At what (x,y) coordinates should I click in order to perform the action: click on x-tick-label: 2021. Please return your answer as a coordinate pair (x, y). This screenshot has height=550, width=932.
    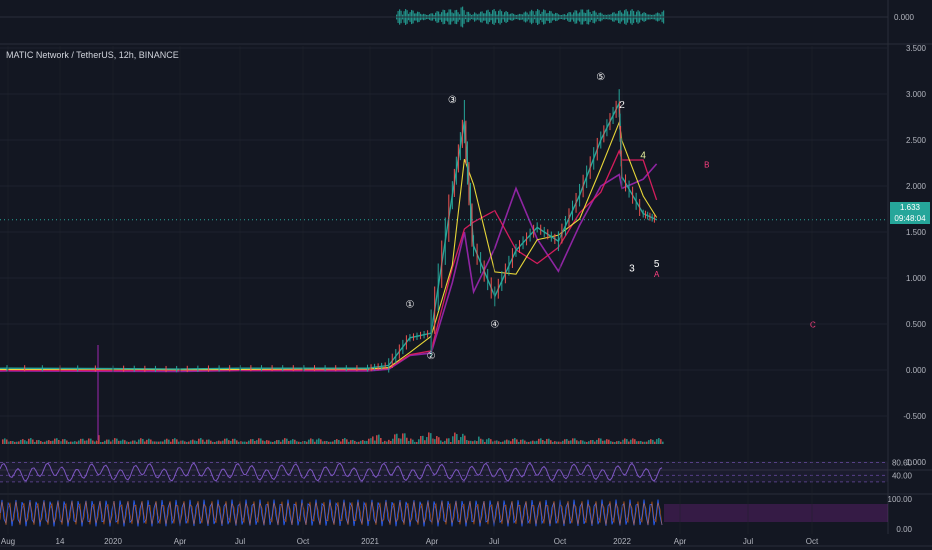
    Looking at the image, I should click on (370, 541).